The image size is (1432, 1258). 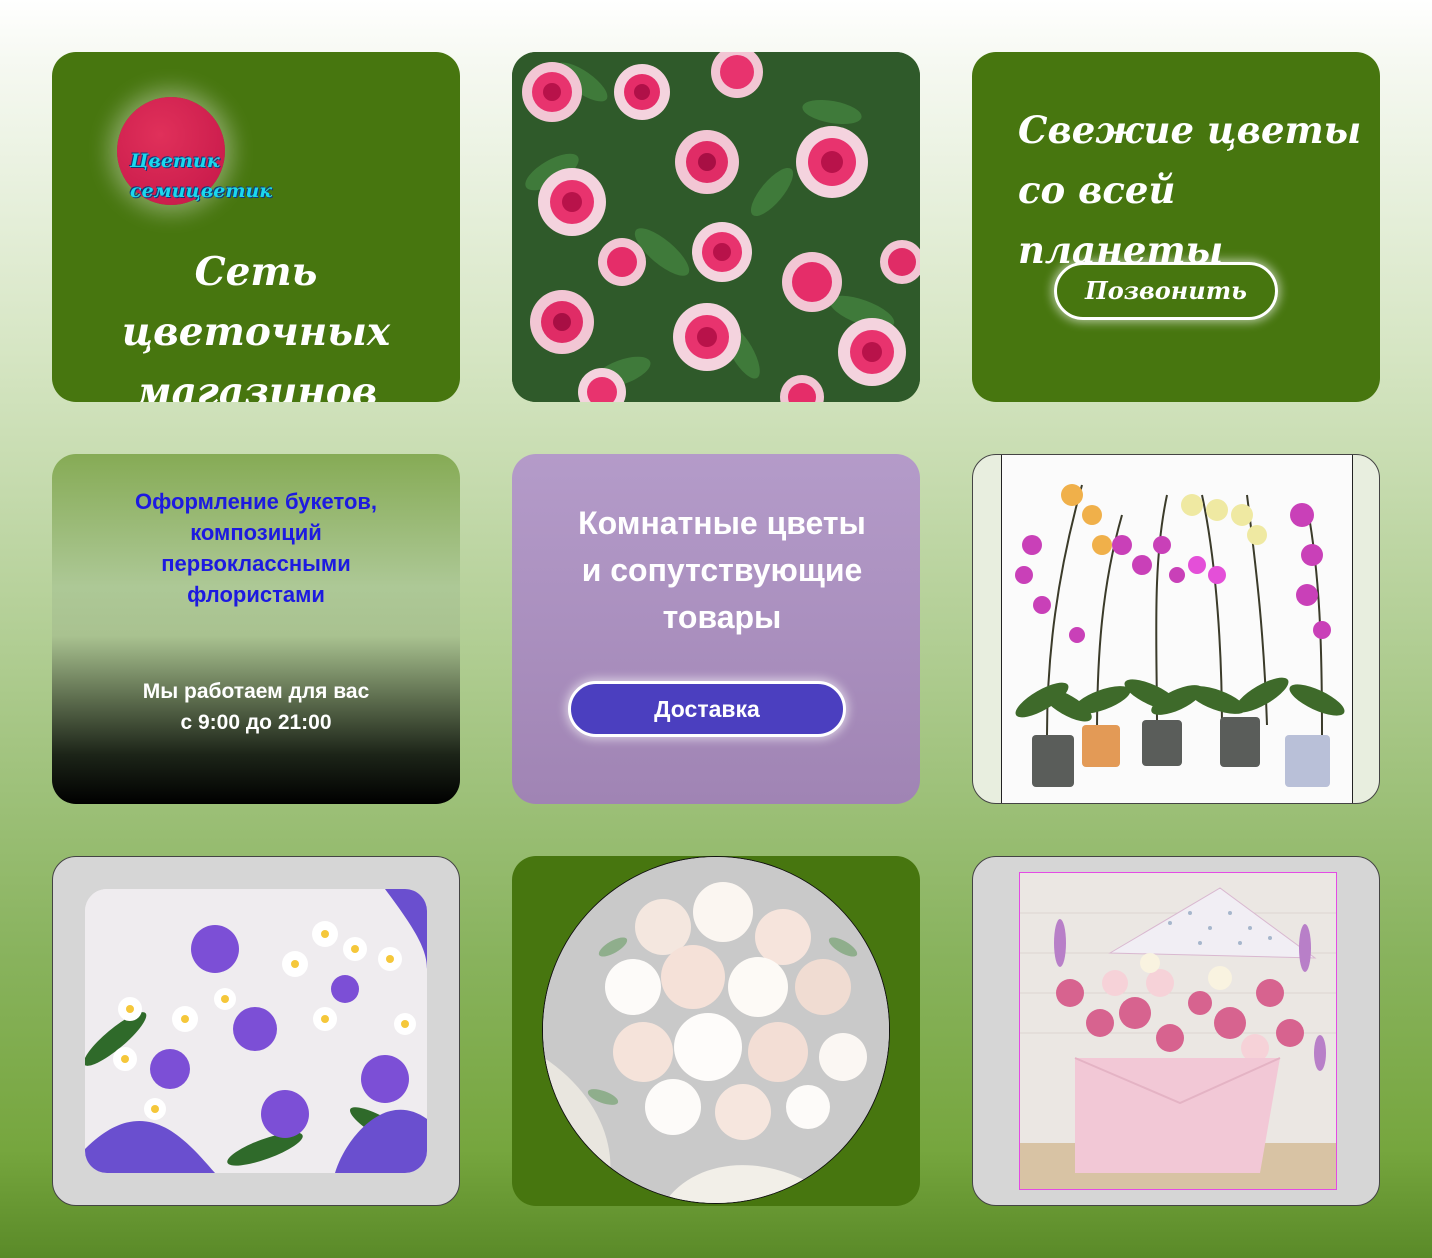 I want to click on logo-line-2: семицветик, so click(x=201, y=191).